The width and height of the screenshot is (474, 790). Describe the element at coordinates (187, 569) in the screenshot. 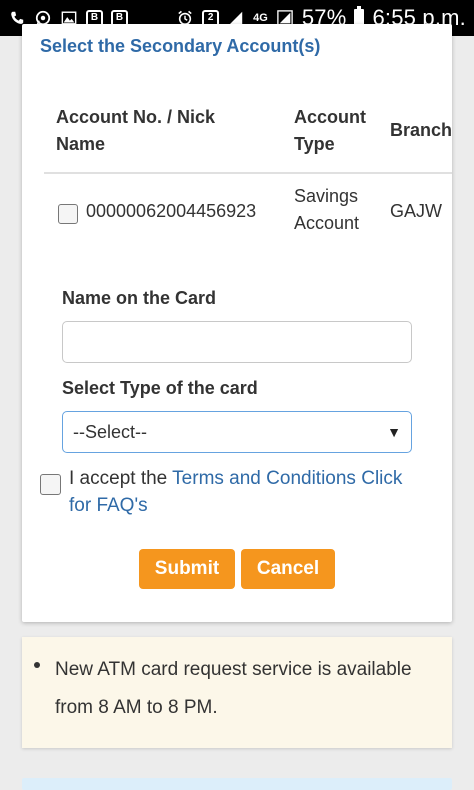

I see `submit-button: Submit` at that location.